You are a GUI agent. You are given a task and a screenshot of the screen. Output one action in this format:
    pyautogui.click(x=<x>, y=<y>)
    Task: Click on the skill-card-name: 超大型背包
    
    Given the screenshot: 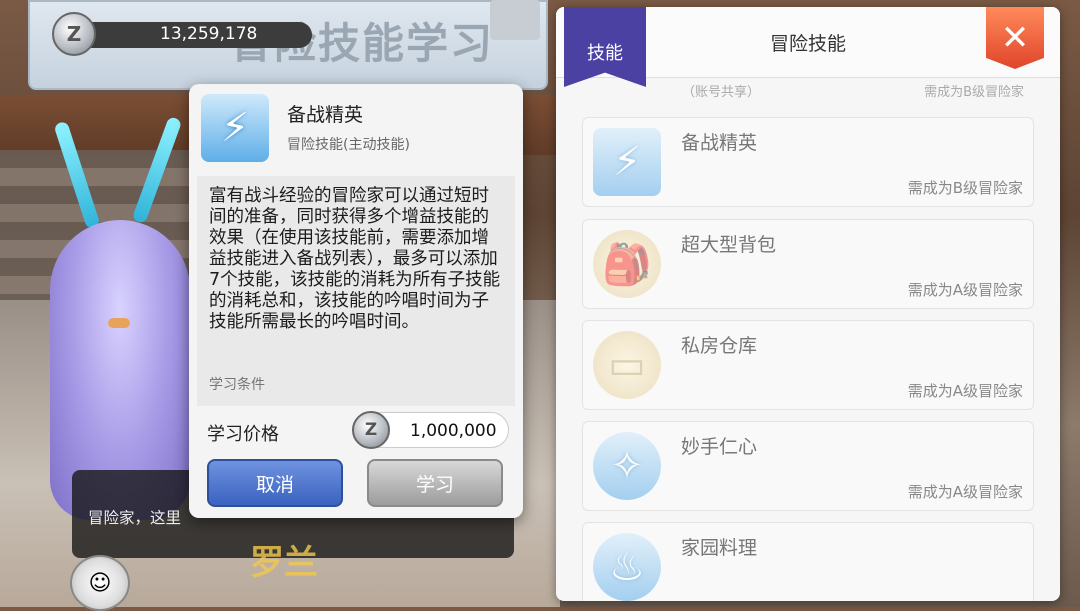 What is the action you would take?
    pyautogui.click(x=729, y=245)
    